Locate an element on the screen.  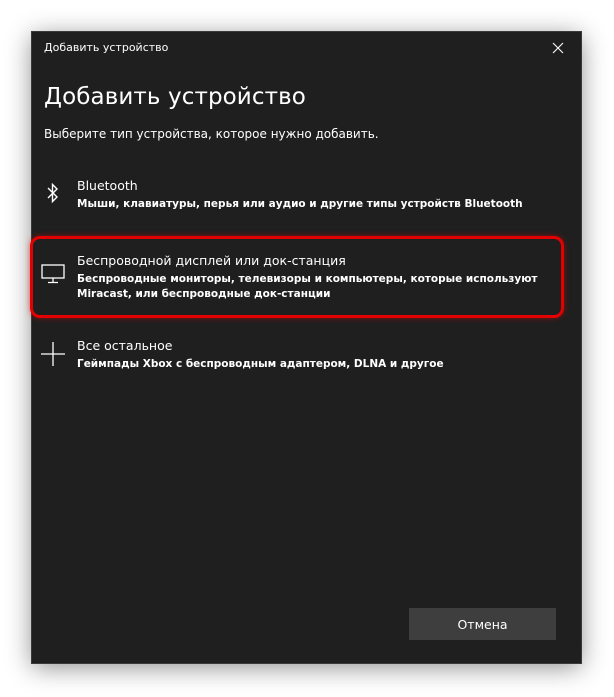
bluetooth-icon is located at coordinates (53, 193).